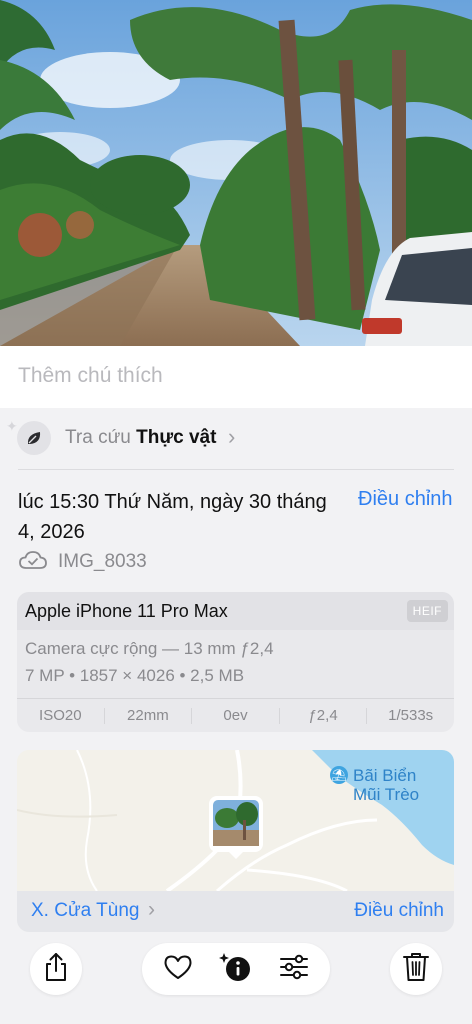 The height and width of the screenshot is (1024, 472). I want to click on poi-line-1: Bãi Biển, so click(385, 775).